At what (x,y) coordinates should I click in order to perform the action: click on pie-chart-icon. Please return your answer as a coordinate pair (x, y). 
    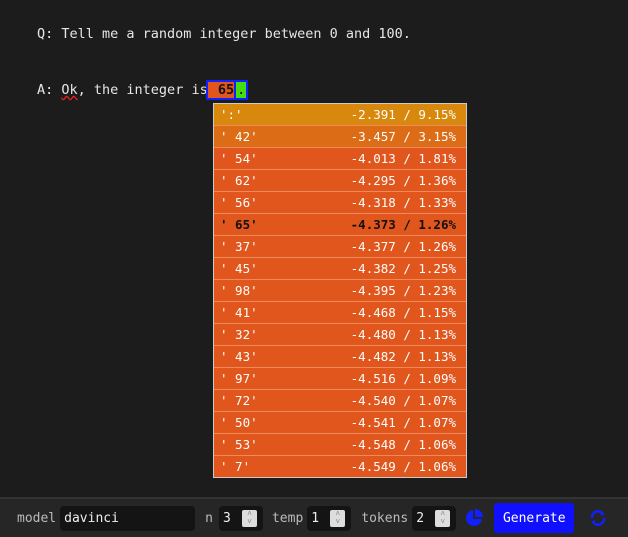
    Looking at the image, I should click on (474, 518).